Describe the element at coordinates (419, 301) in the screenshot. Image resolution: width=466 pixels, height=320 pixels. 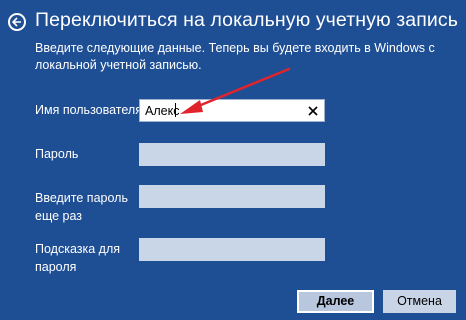
I see `cancel-button: Отмена` at that location.